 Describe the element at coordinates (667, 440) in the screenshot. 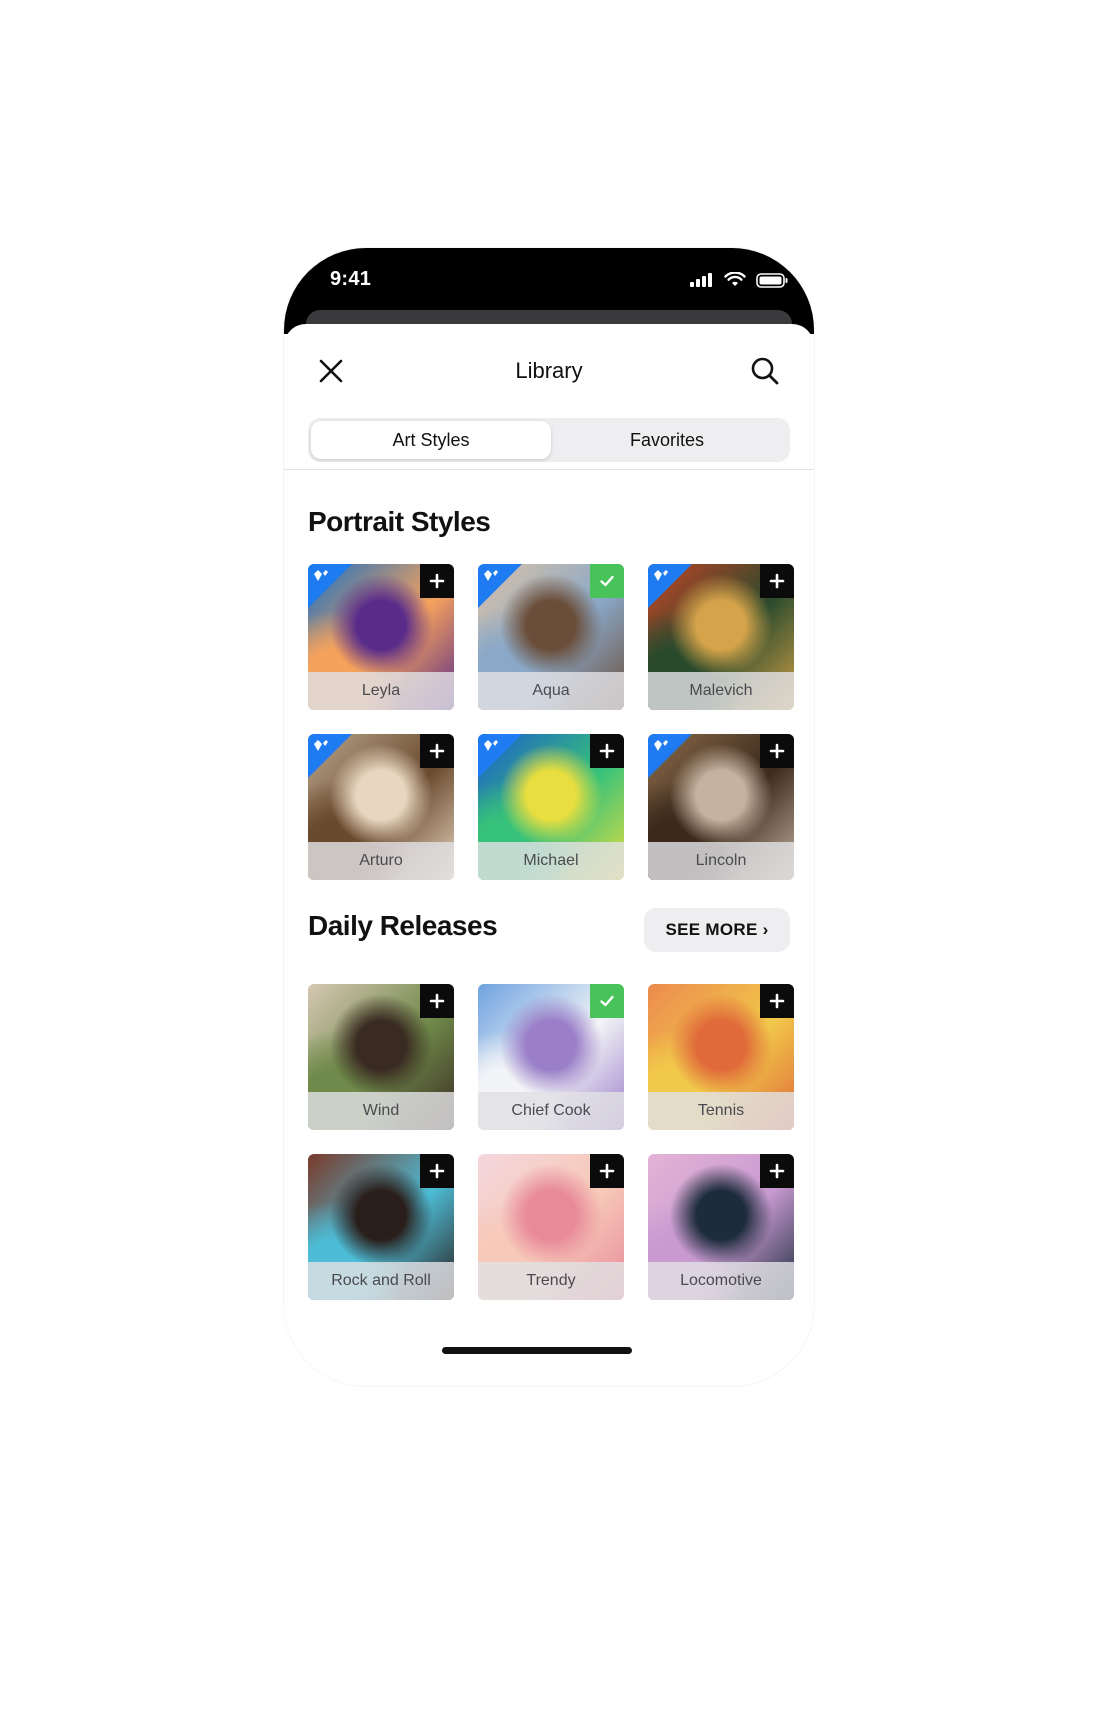

I see `tab-favorites: Favorites` at that location.